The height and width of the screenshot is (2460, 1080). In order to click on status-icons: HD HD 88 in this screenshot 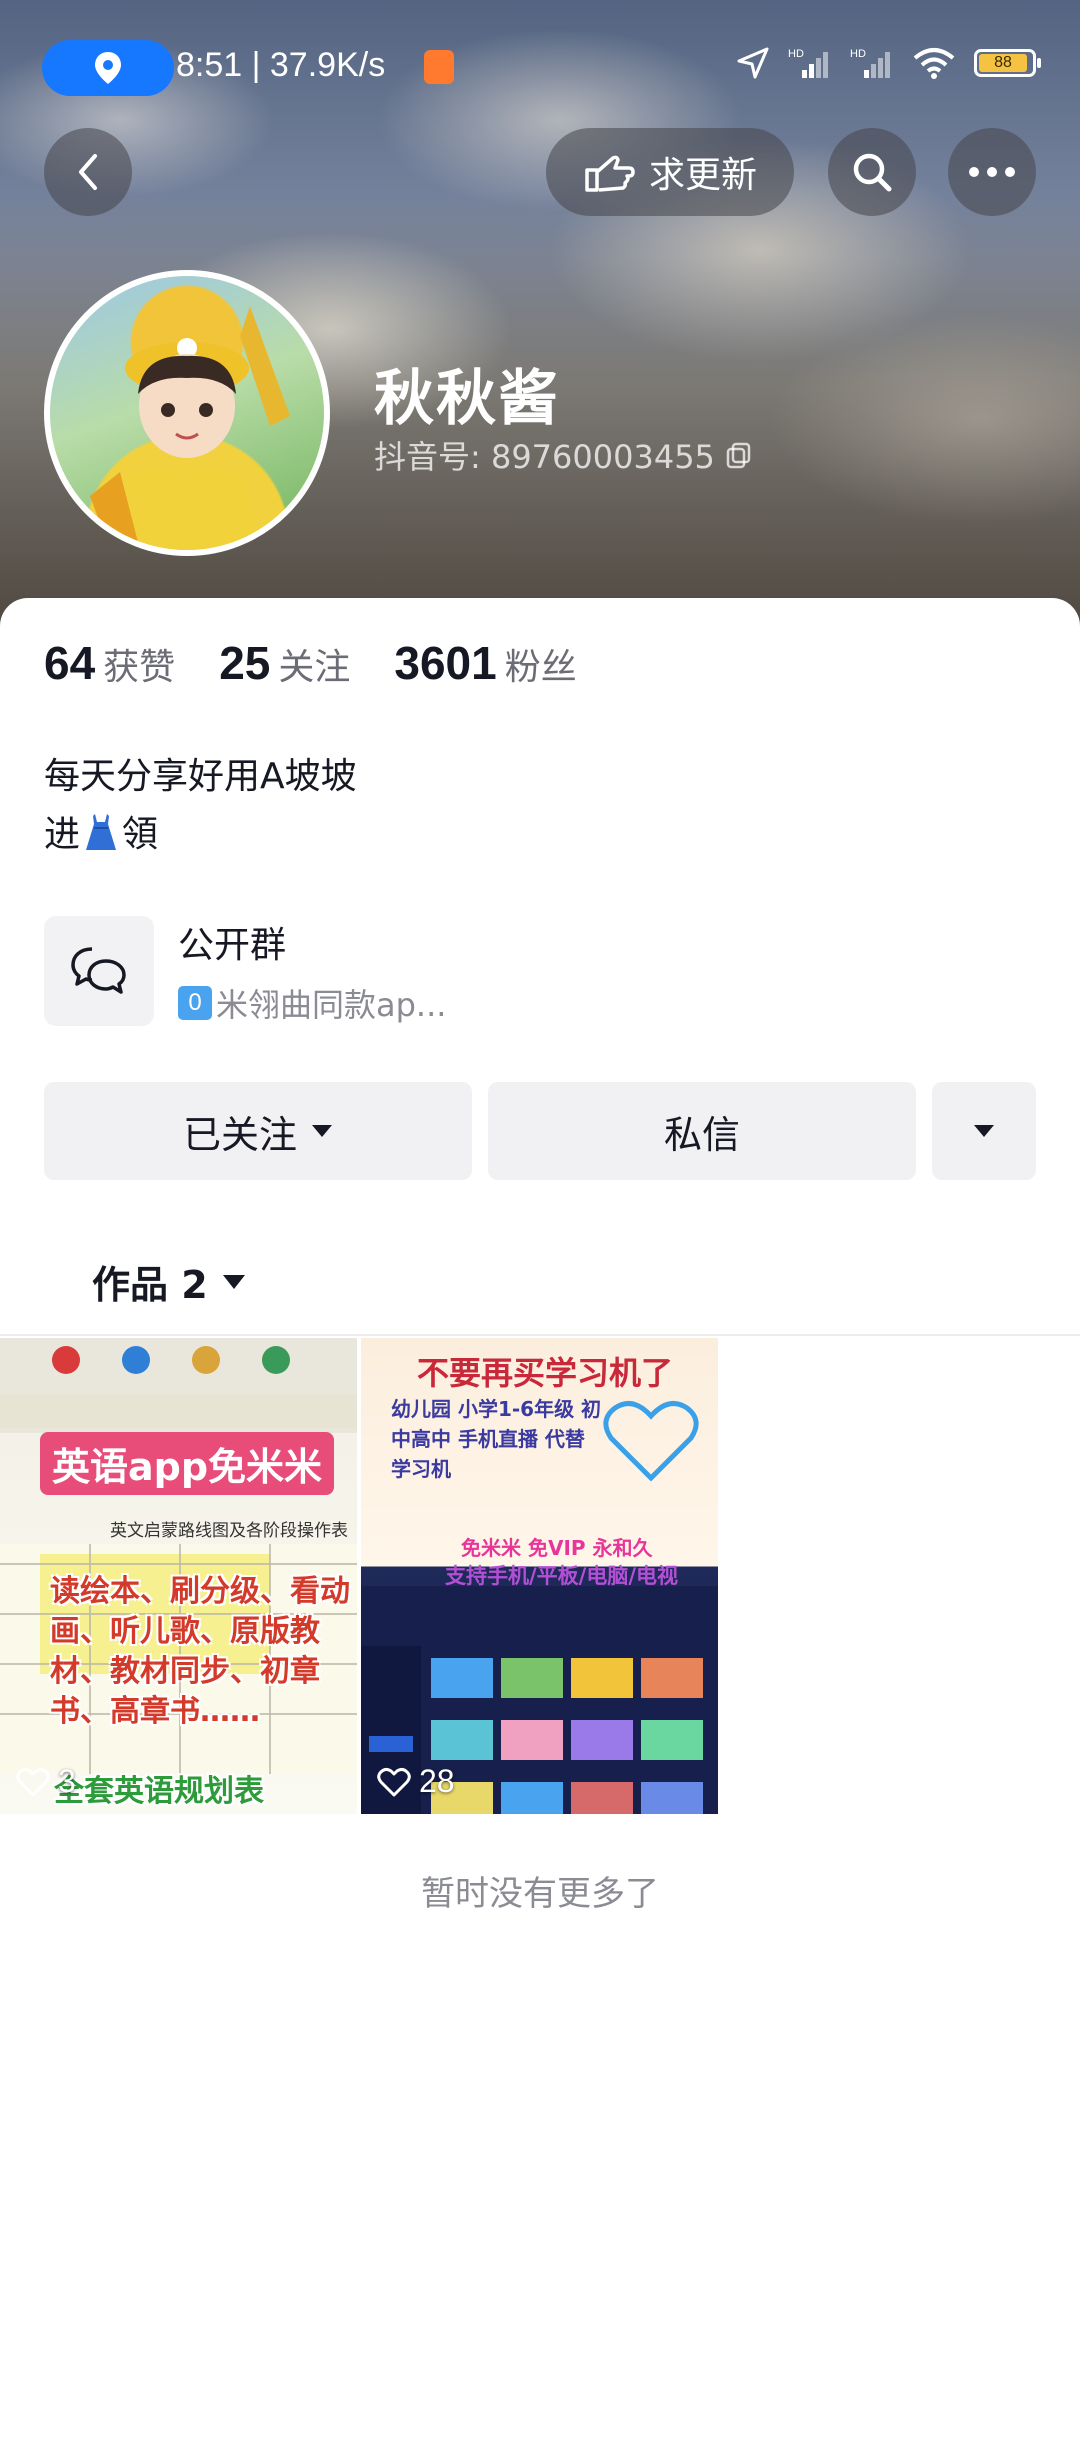, I will do `click(888, 63)`.